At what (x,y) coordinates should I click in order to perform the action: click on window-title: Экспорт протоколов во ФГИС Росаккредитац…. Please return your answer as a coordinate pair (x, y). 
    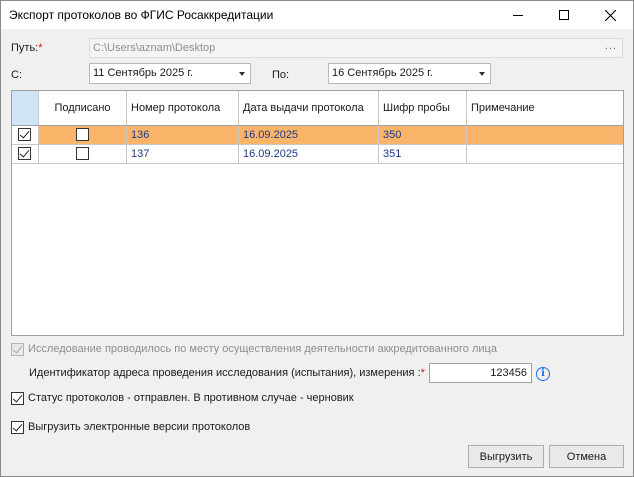
    Looking at the image, I should click on (141, 15).